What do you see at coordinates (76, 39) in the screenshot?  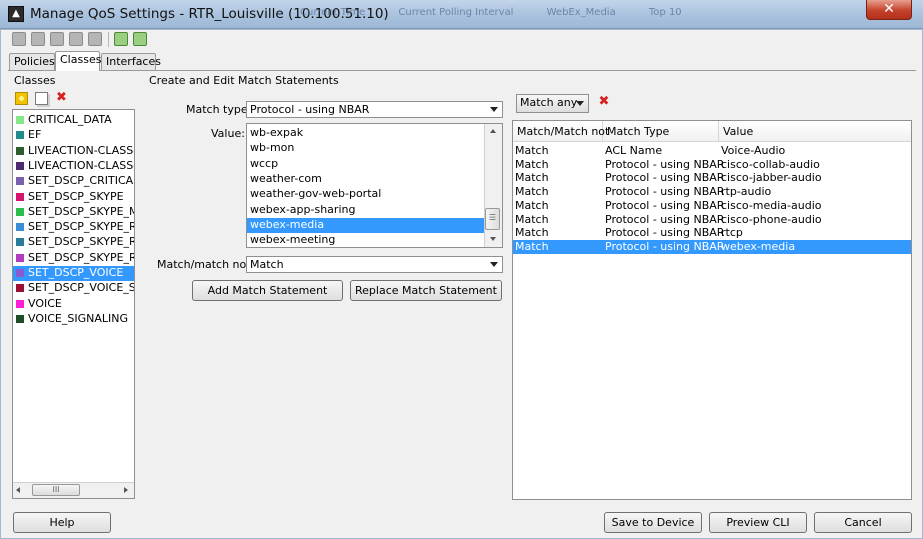 I see `last-page-icon` at bounding box center [76, 39].